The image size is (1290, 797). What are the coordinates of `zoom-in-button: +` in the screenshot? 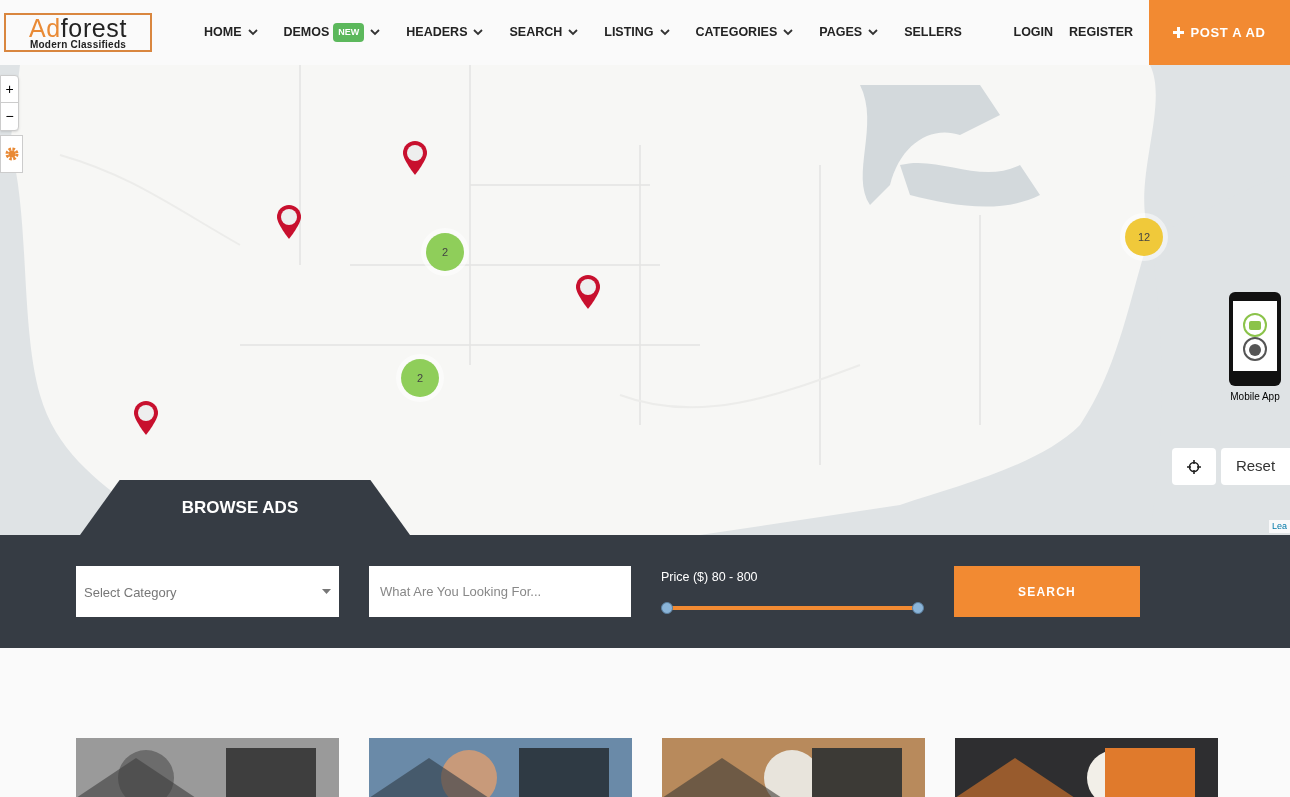 It's located at (9, 89).